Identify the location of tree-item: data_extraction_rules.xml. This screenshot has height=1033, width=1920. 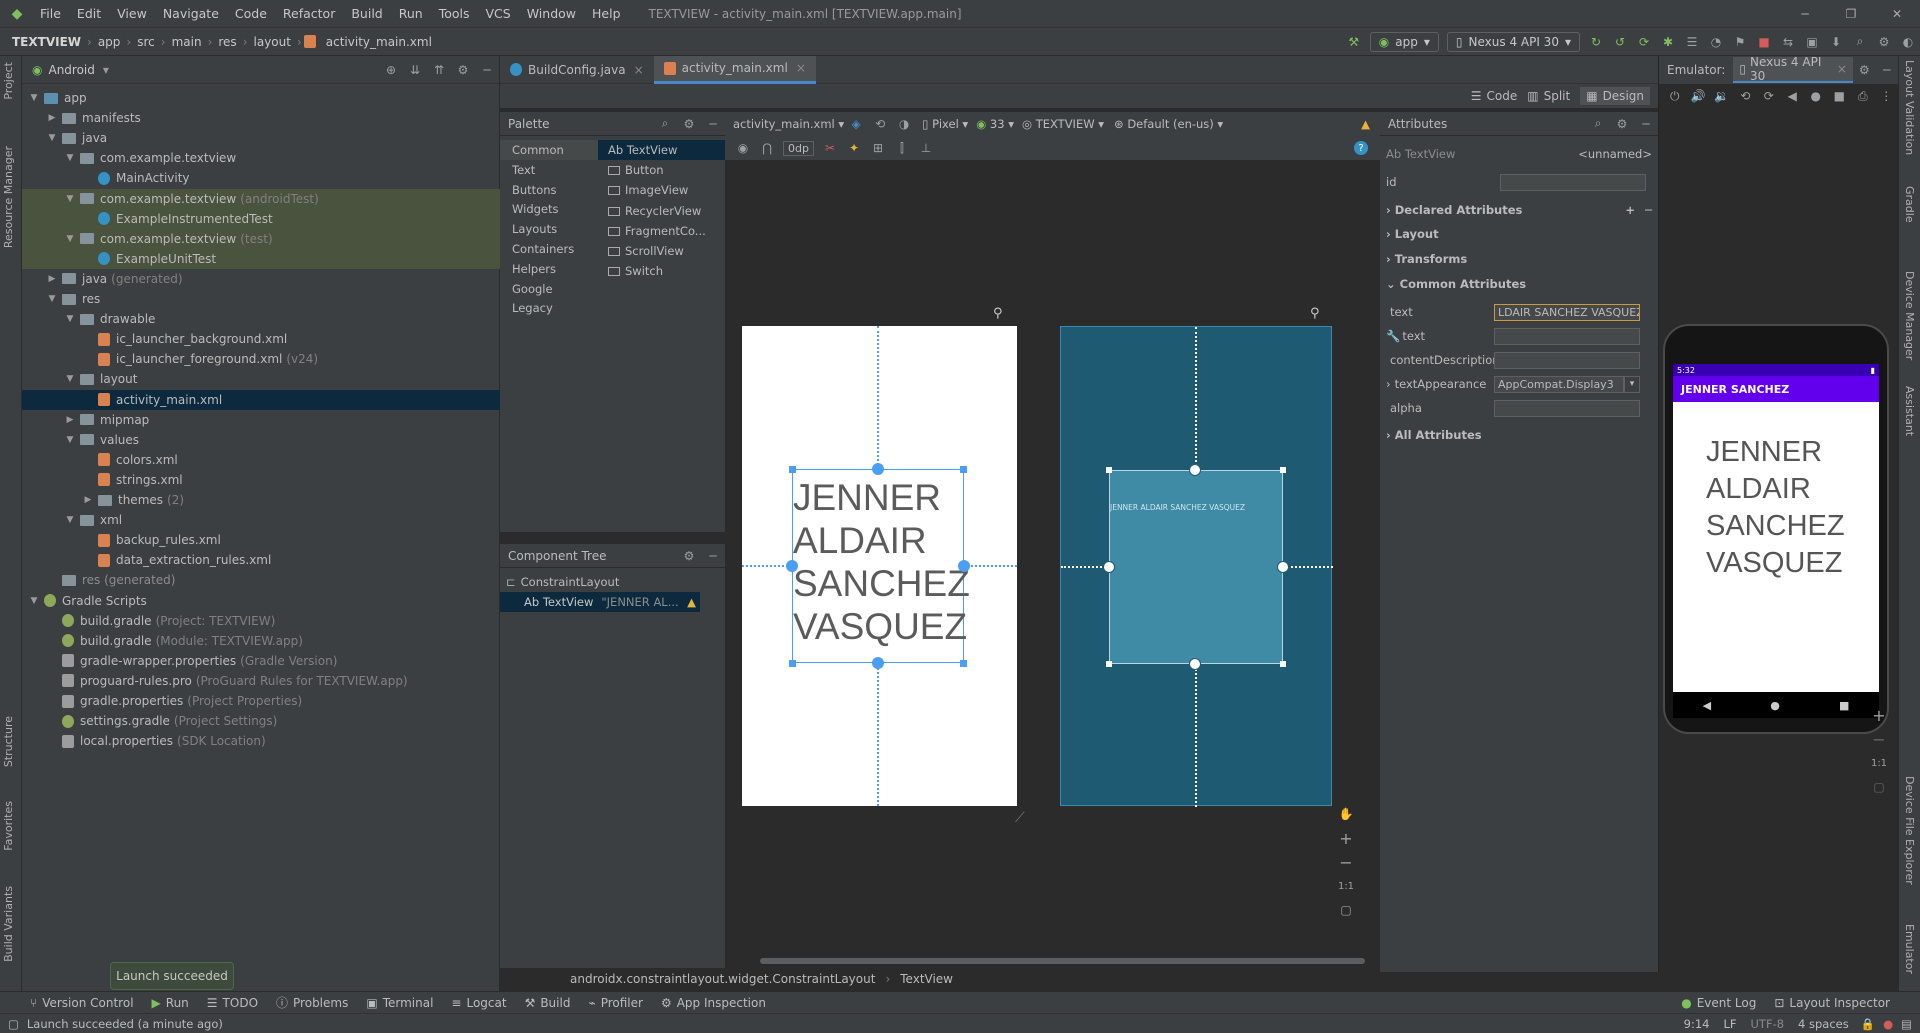
(261, 560).